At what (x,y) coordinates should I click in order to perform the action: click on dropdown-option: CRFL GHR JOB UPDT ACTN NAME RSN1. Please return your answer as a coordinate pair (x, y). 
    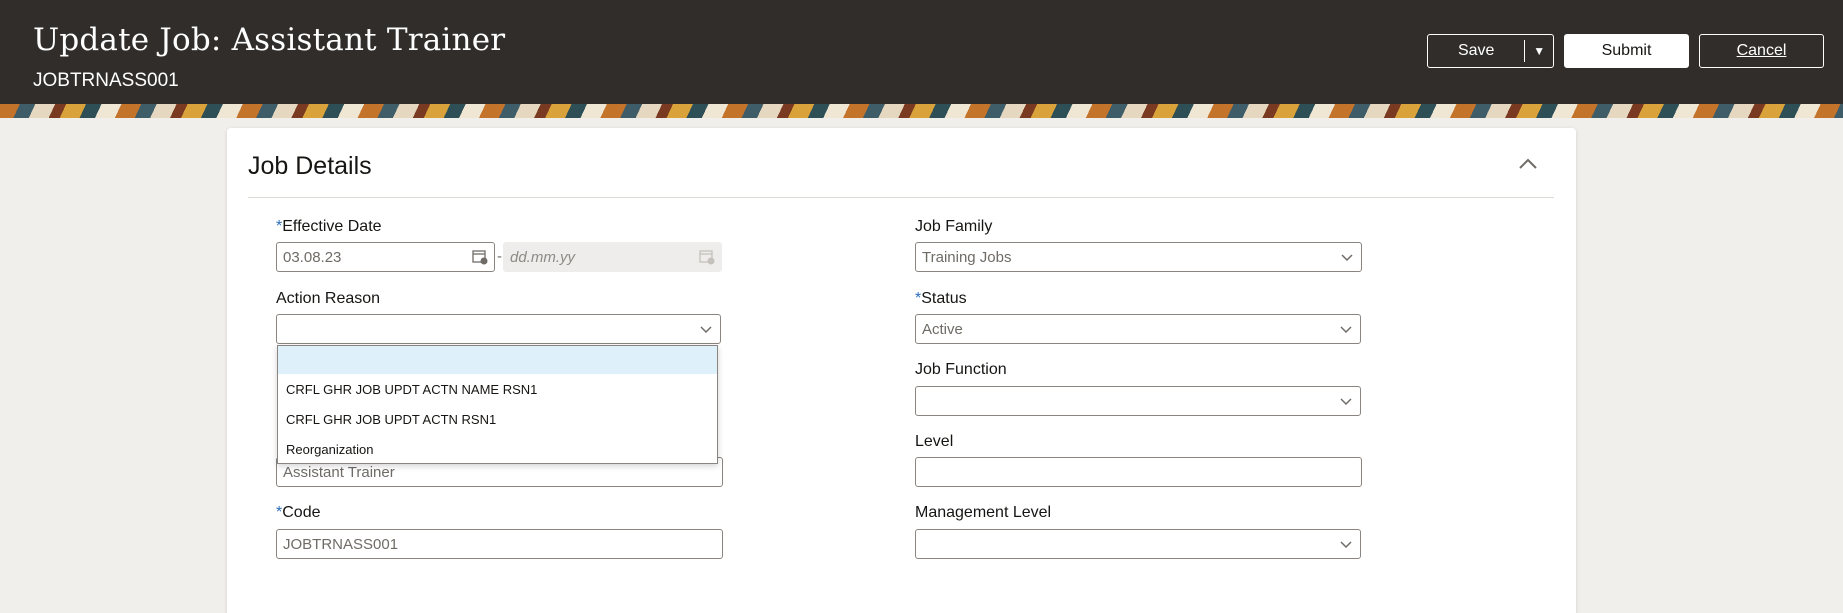
    Looking at the image, I should click on (497, 389).